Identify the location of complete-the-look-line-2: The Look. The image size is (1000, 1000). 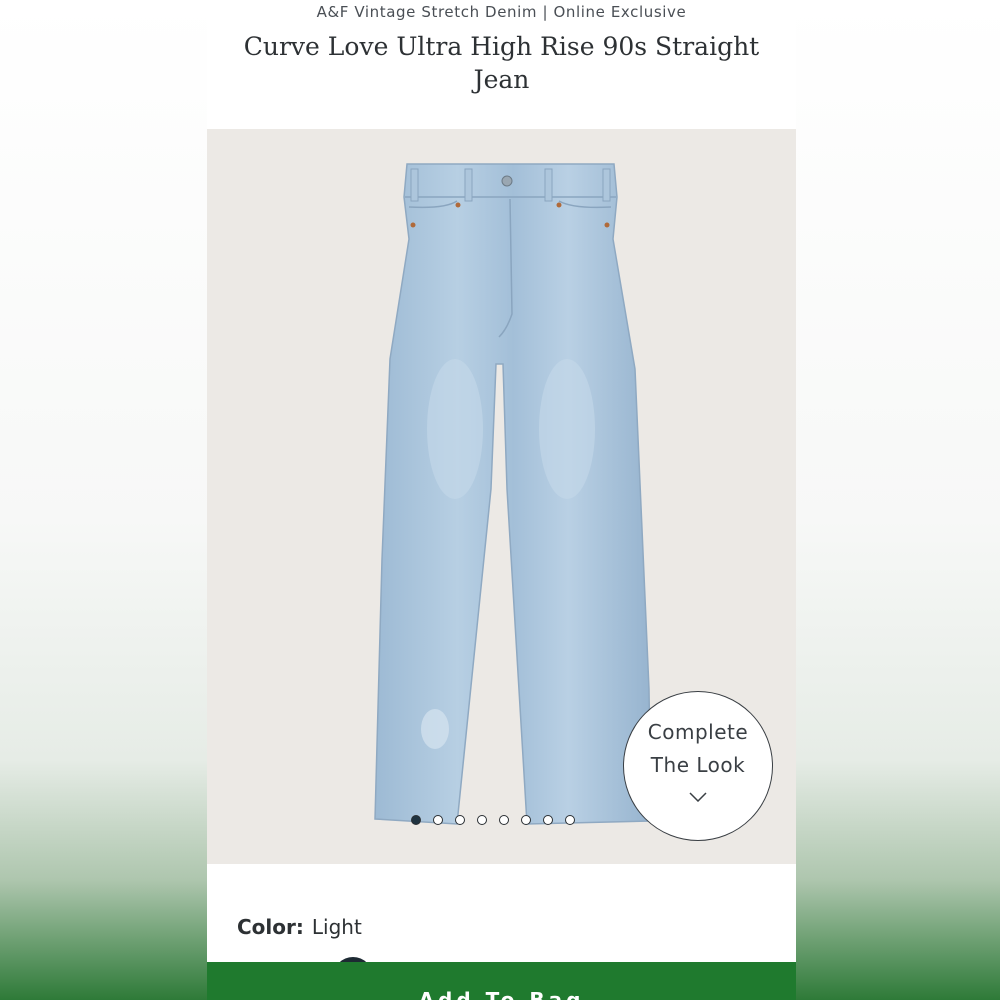
(698, 765).